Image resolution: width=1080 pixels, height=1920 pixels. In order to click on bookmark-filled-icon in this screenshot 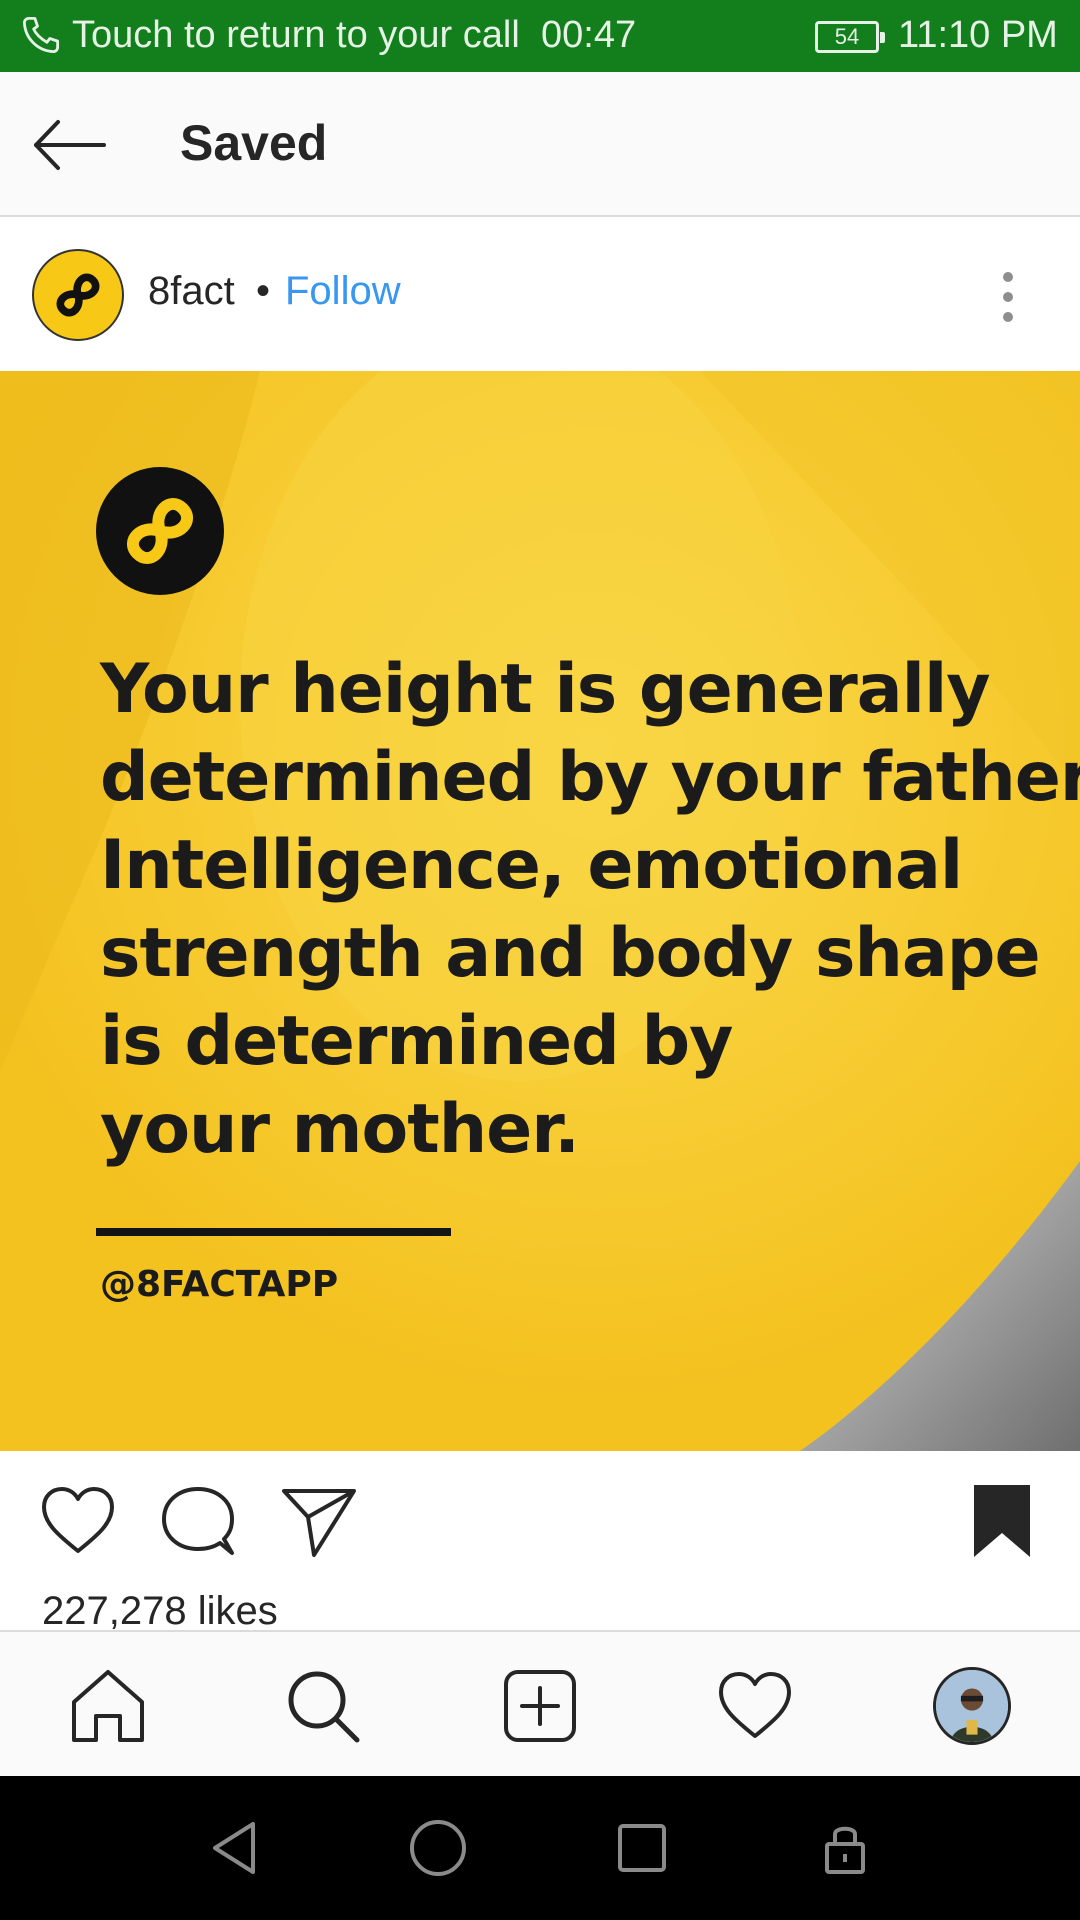, I will do `click(1002, 1521)`.